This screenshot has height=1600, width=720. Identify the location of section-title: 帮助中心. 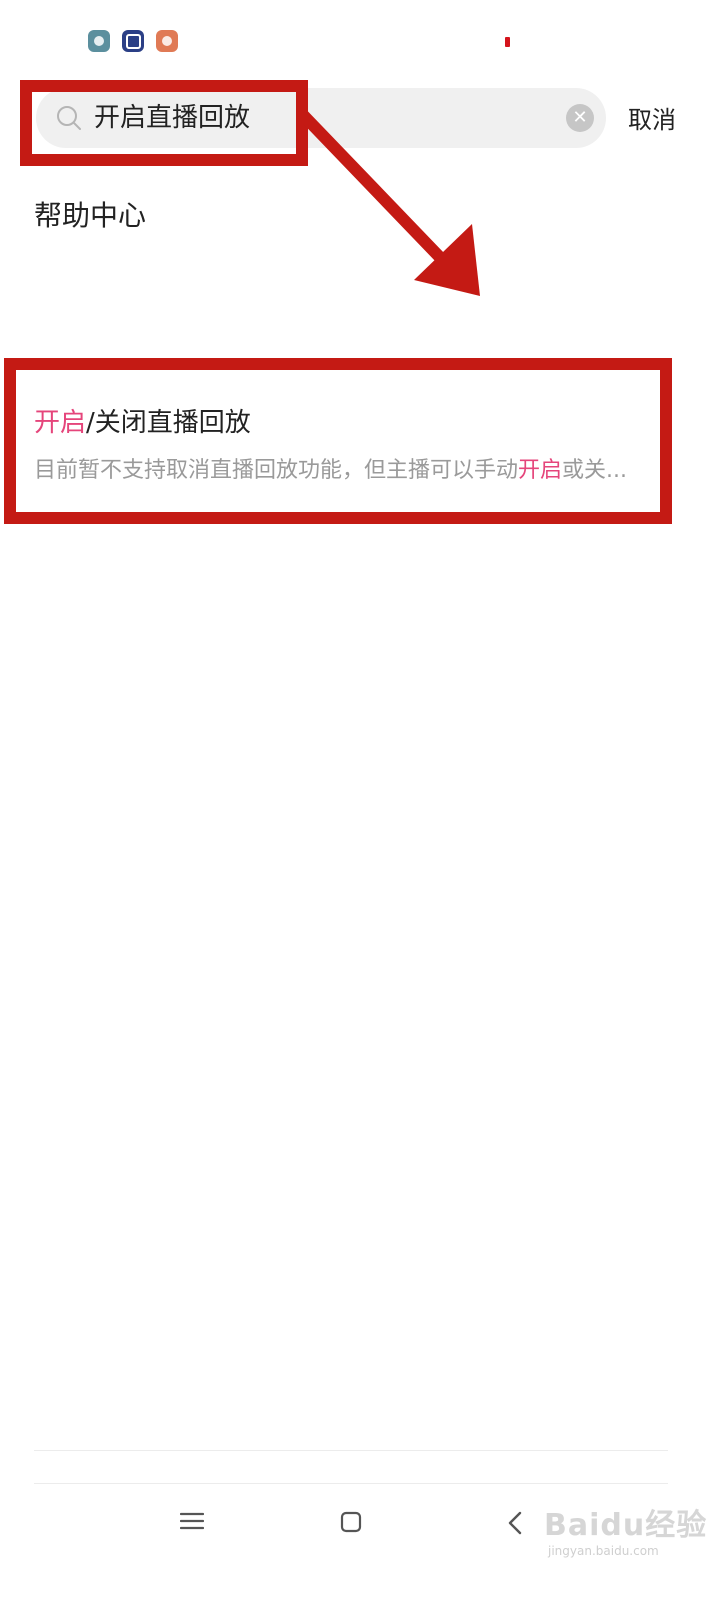
(90, 215).